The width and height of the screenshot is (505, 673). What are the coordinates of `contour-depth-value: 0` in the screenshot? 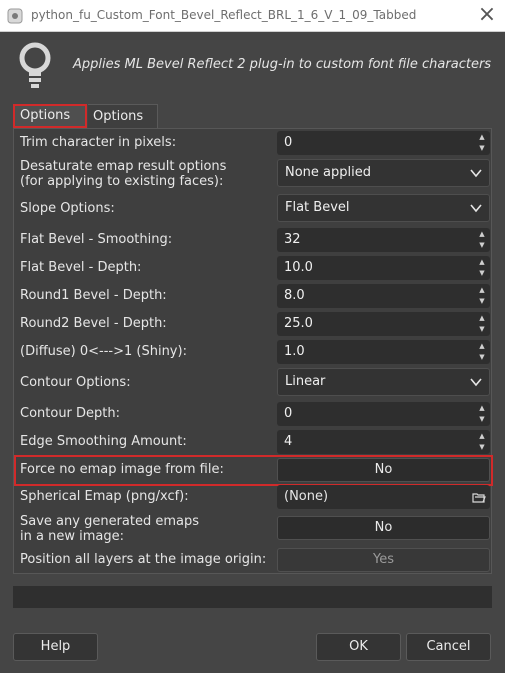 It's located at (288, 413).